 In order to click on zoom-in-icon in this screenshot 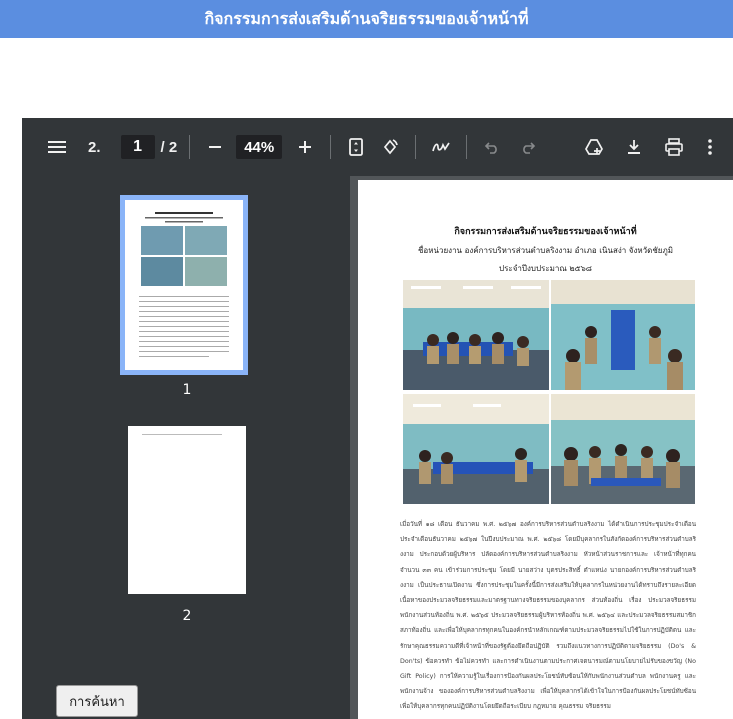, I will do `click(305, 147)`.